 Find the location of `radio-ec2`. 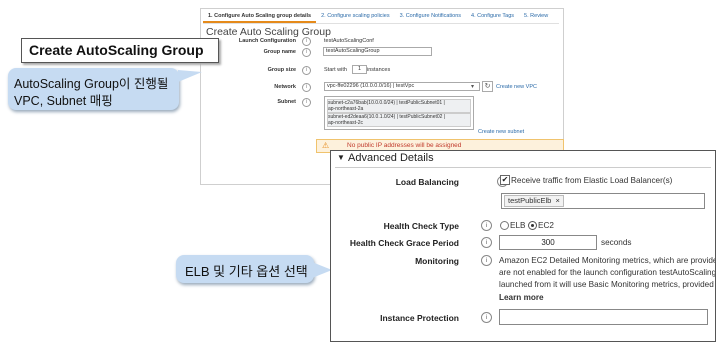

radio-ec2 is located at coordinates (532, 225).